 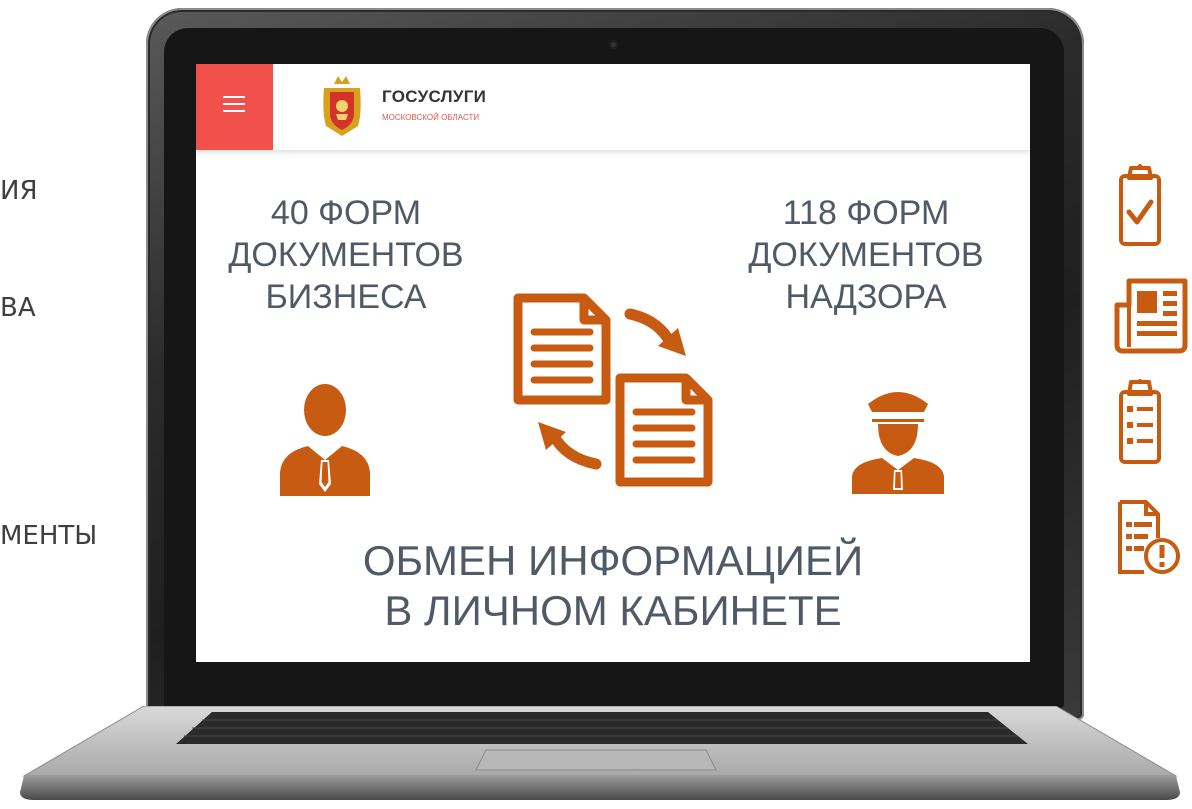 I want to click on document-exchange-icon, so click(x=613, y=390).